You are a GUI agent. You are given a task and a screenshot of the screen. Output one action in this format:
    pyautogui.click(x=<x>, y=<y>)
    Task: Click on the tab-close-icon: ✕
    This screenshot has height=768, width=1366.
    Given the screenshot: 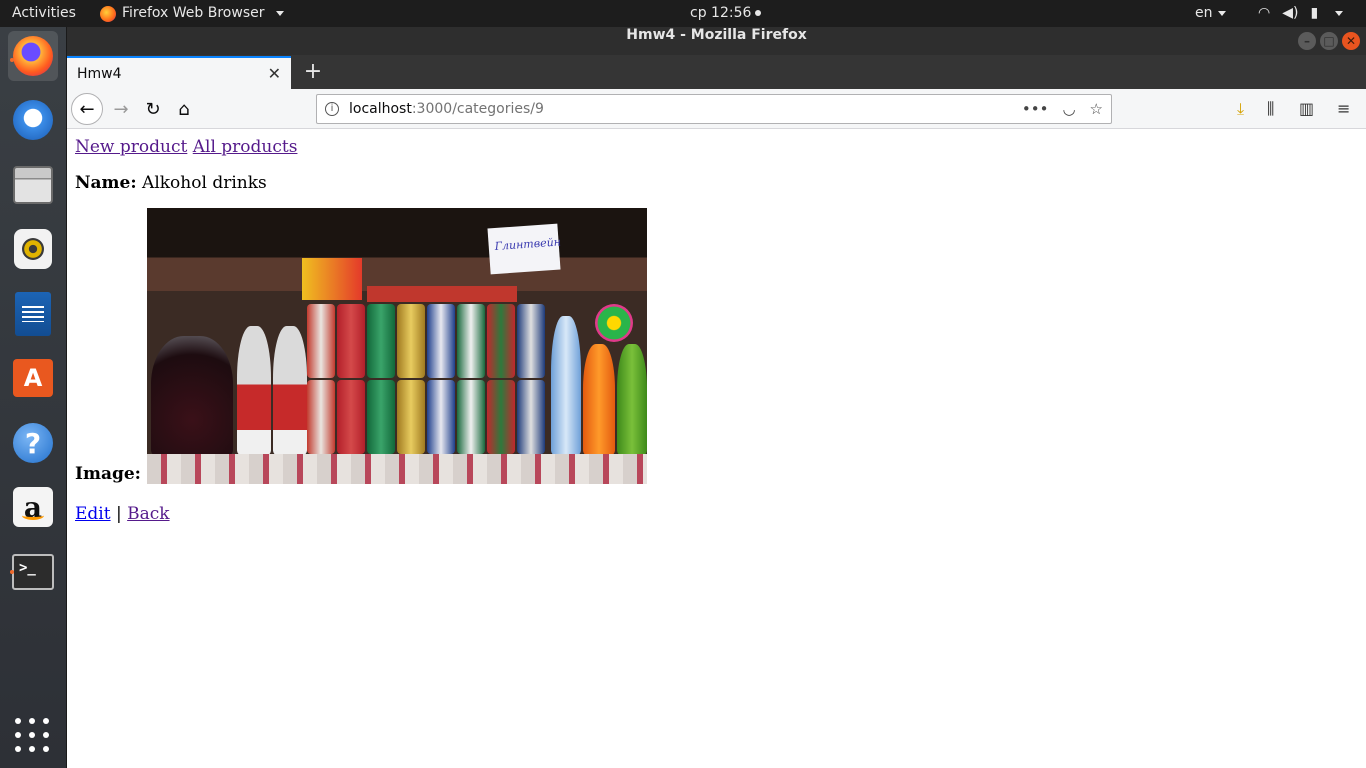 What is the action you would take?
    pyautogui.click(x=274, y=73)
    